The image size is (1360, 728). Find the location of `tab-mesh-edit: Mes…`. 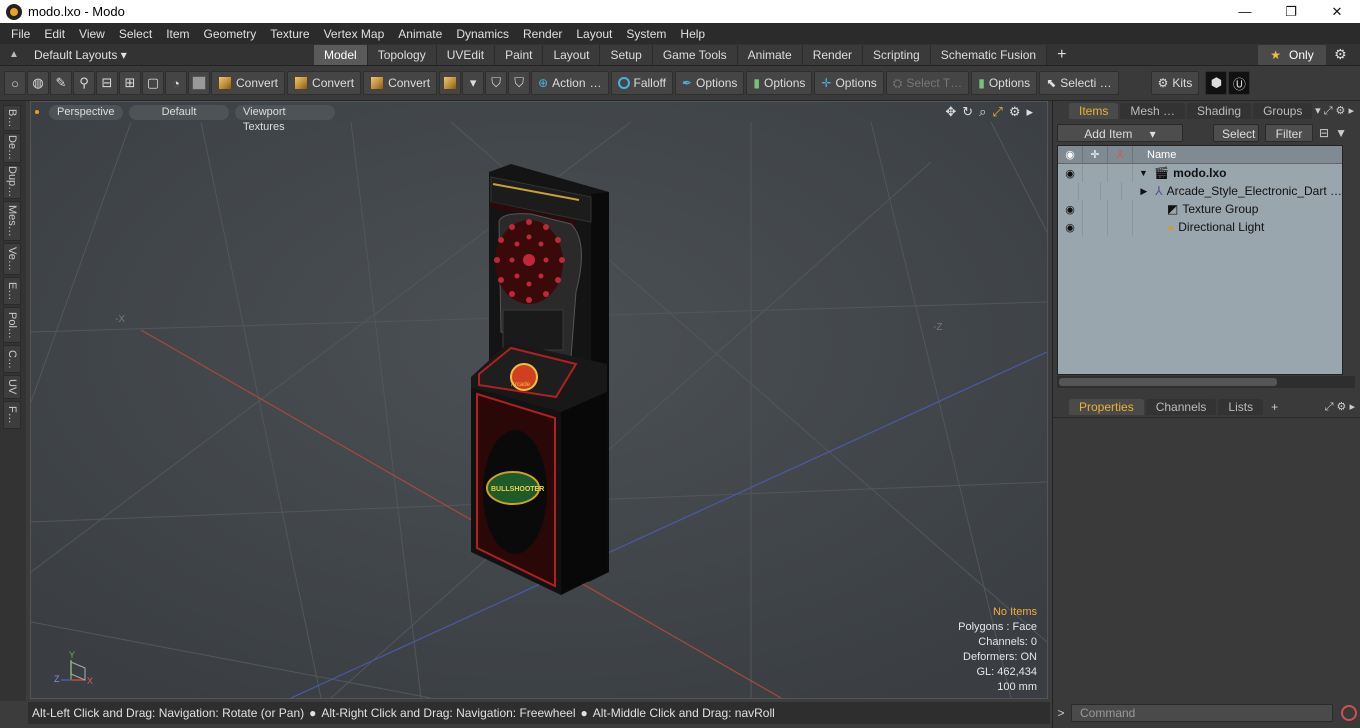

tab-mesh-edit: Mes… is located at coordinates (12, 221).